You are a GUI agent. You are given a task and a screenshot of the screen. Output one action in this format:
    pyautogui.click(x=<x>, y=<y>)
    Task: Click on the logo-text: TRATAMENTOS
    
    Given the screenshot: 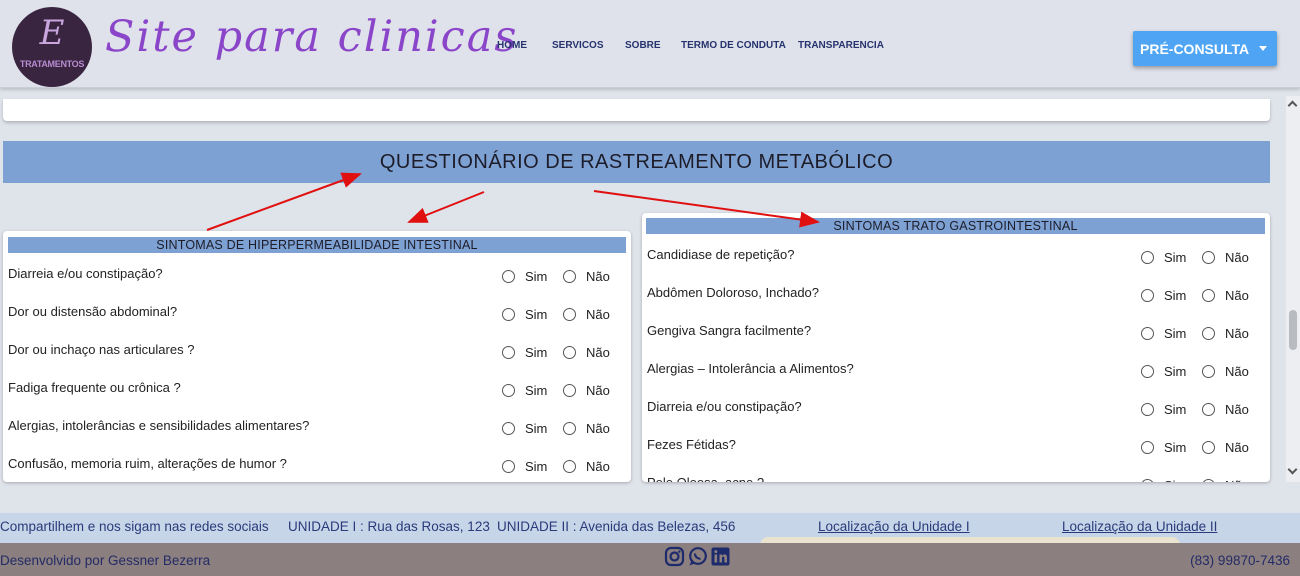 What is the action you would take?
    pyautogui.click(x=52, y=64)
    